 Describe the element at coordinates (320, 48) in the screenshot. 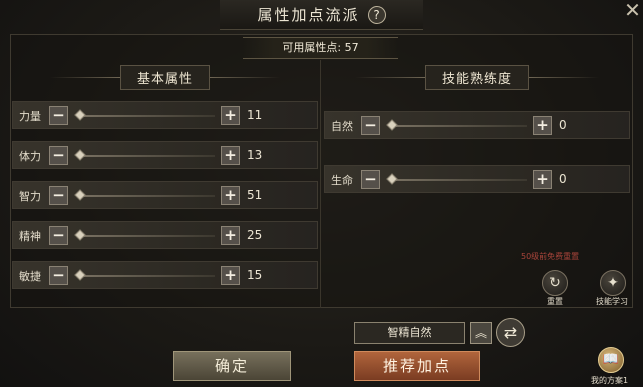

I see `available-points: 可用属性点: 57` at that location.